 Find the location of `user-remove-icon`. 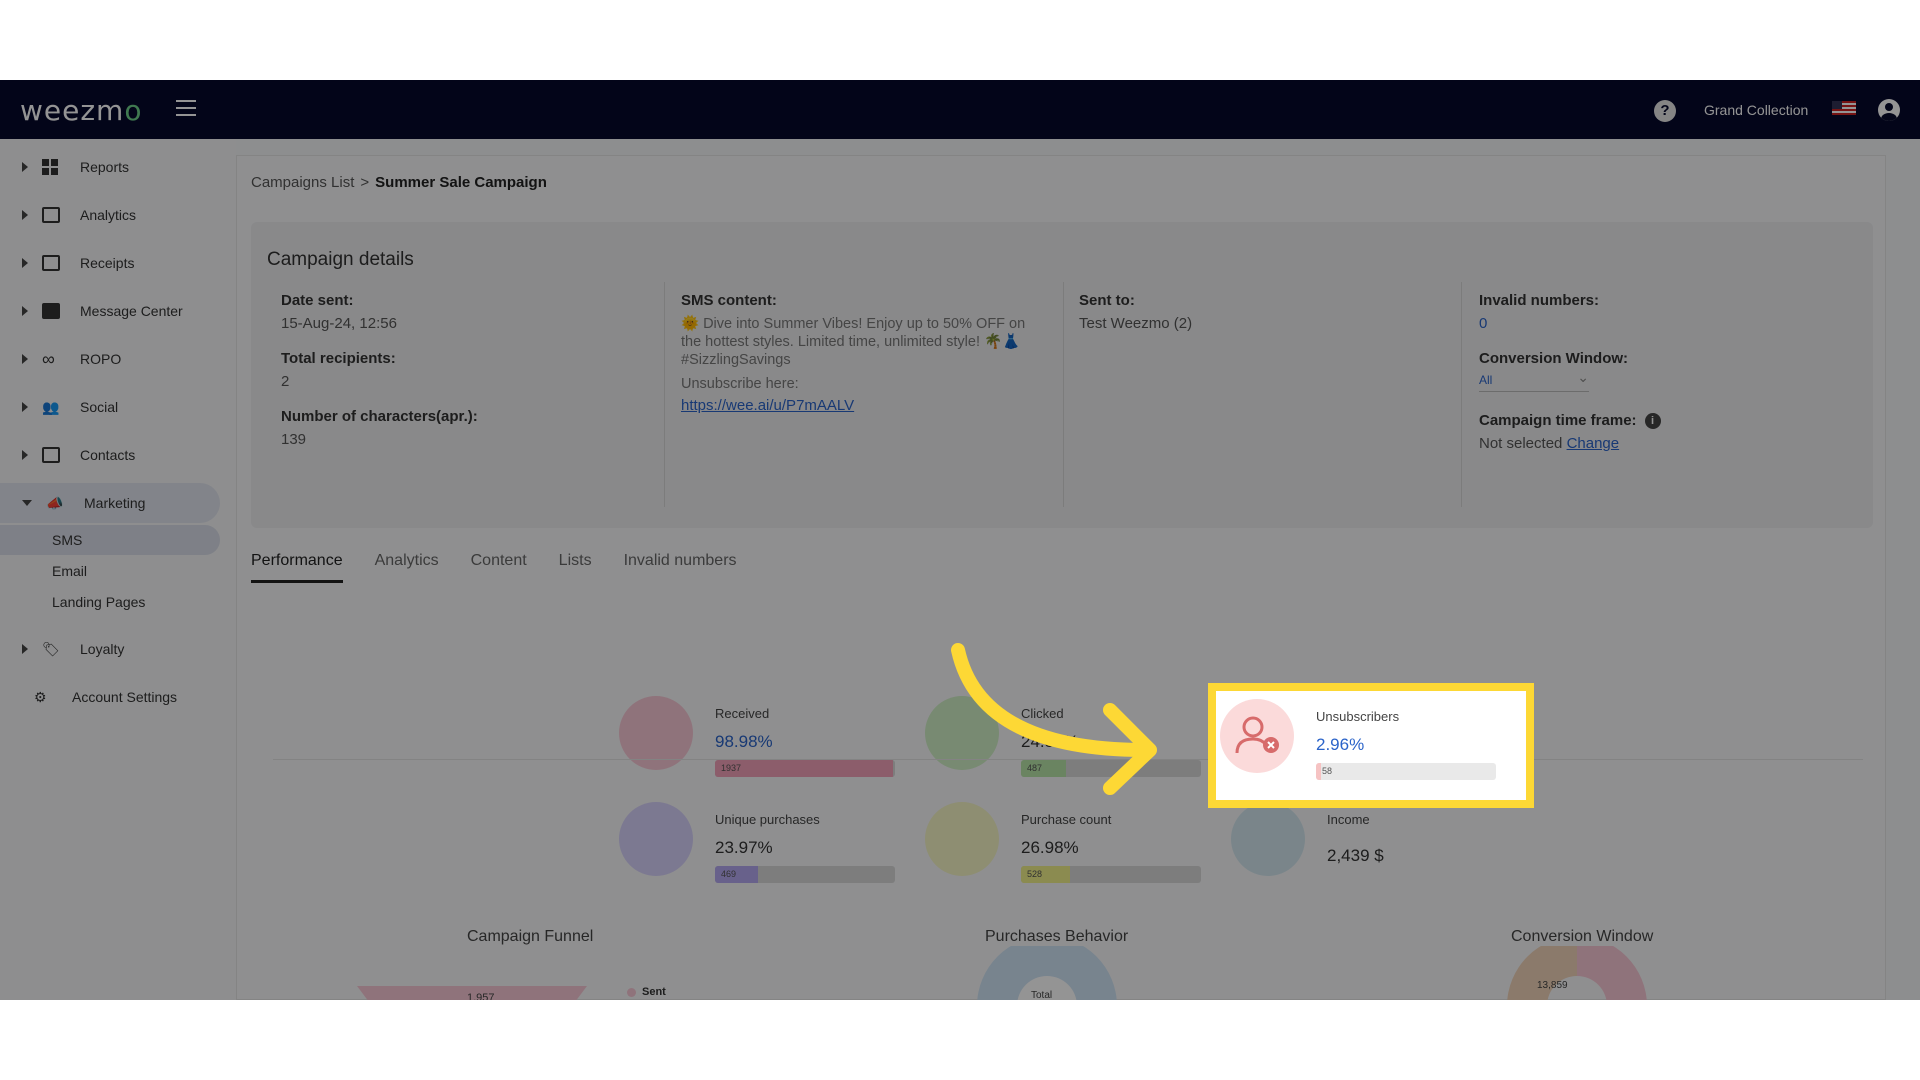

user-remove-icon is located at coordinates (1257, 736).